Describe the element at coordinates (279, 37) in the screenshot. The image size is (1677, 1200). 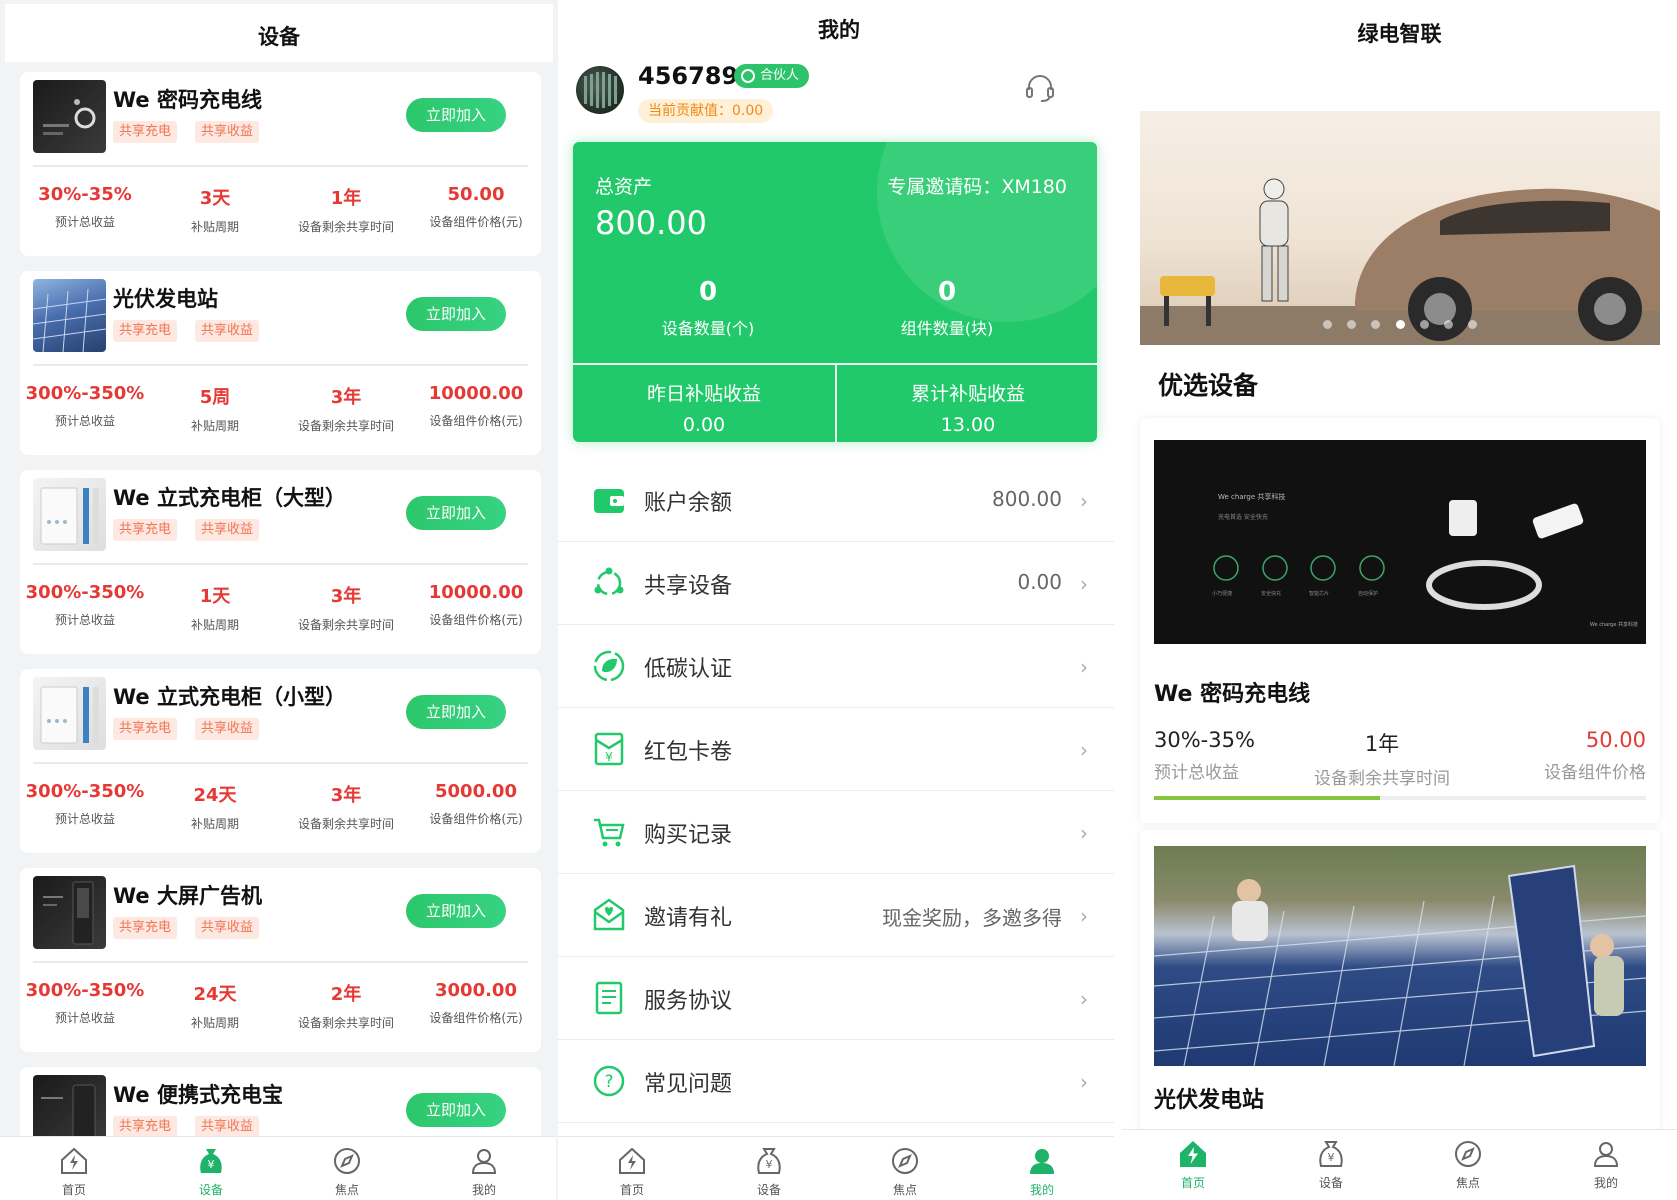
I see `page-title: 设备` at that location.